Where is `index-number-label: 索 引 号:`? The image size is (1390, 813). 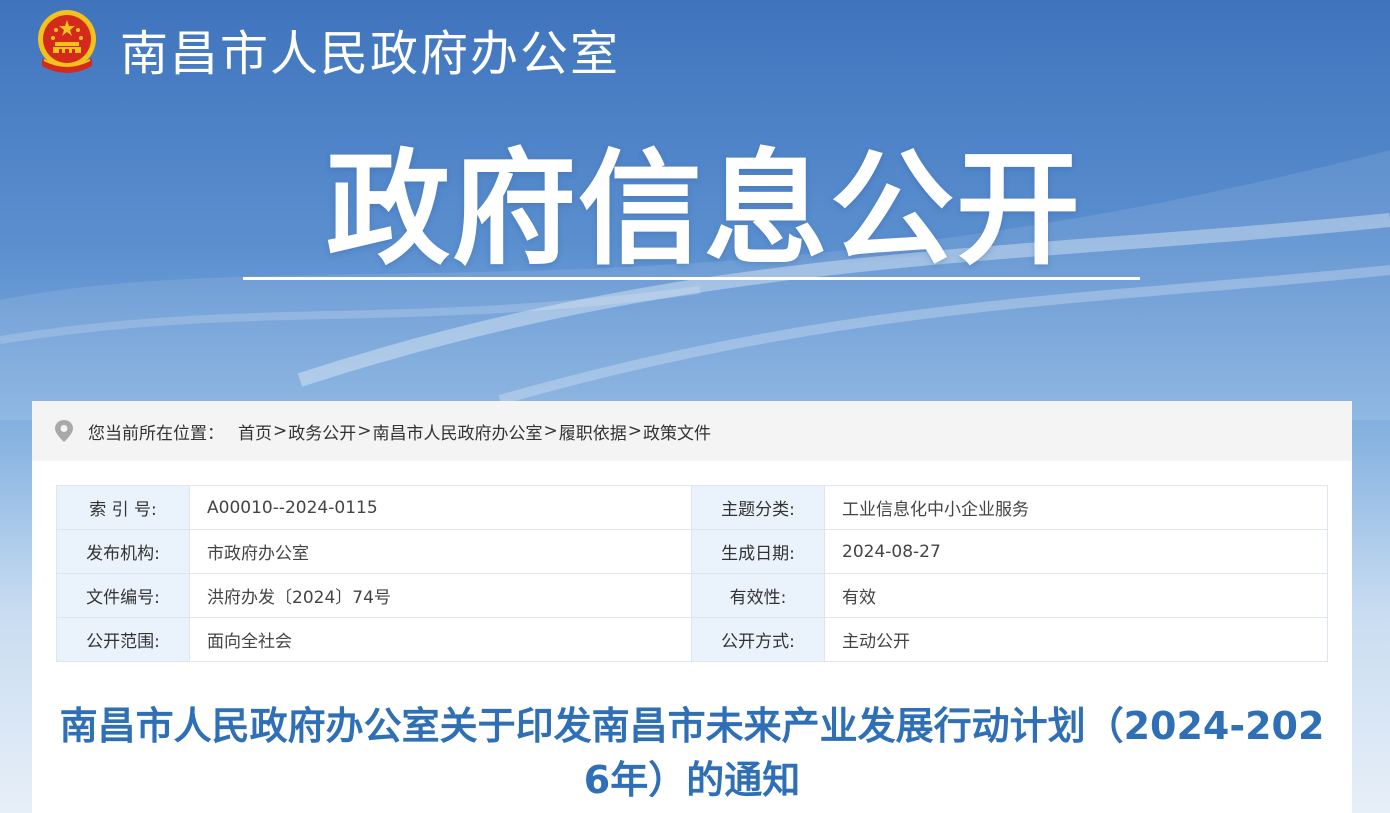
index-number-label: 索 引 号: is located at coordinates (123, 507).